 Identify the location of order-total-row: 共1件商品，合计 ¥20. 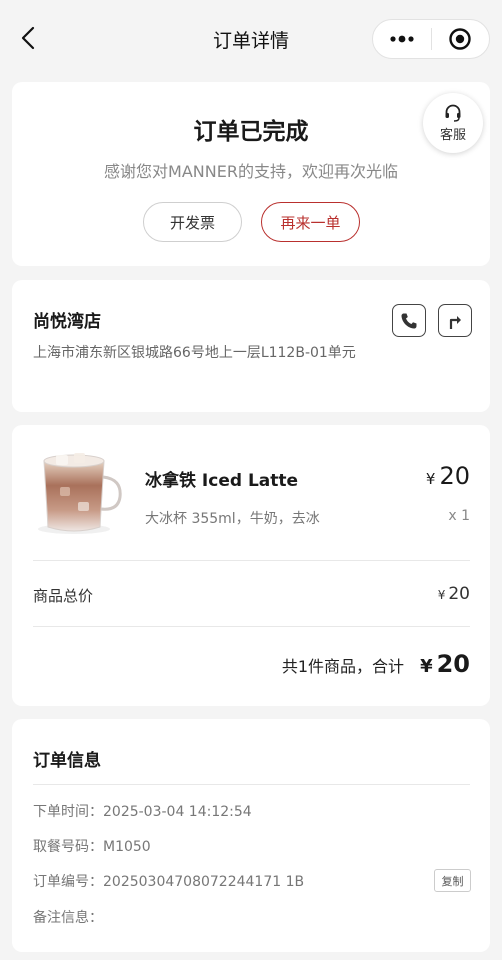
(376, 664).